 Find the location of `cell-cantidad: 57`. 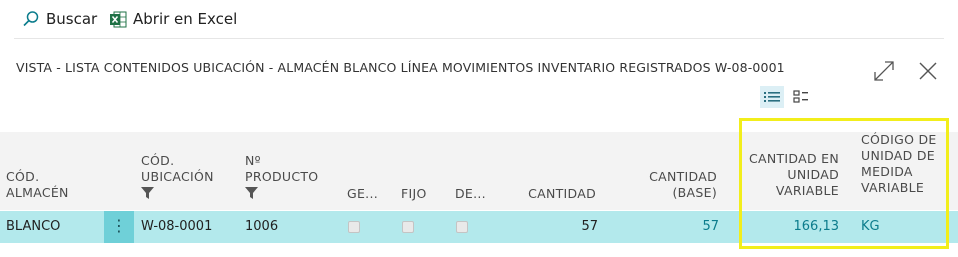

cell-cantidad: 57 is located at coordinates (549, 227).